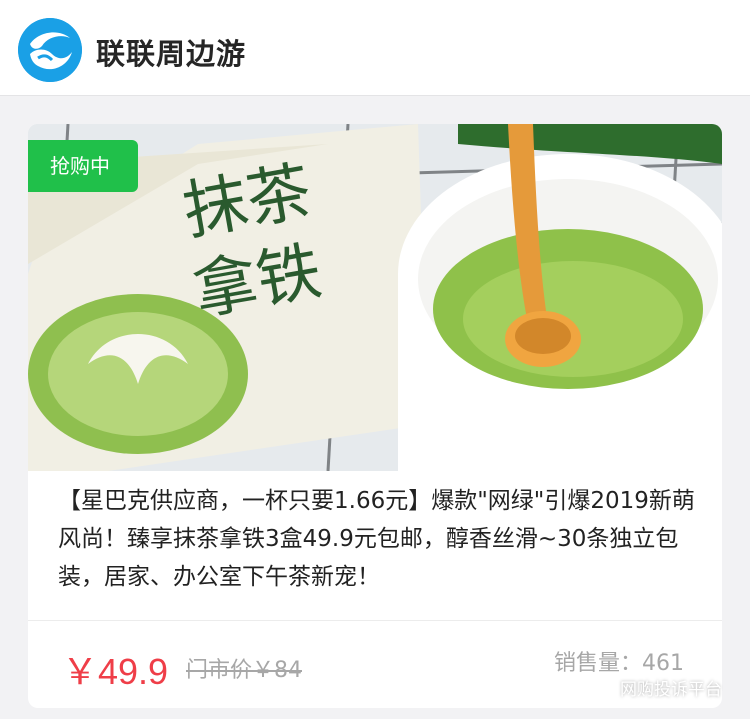  What do you see at coordinates (671, 689) in the screenshot?
I see `watermark-text: 网购投诉平台` at bounding box center [671, 689].